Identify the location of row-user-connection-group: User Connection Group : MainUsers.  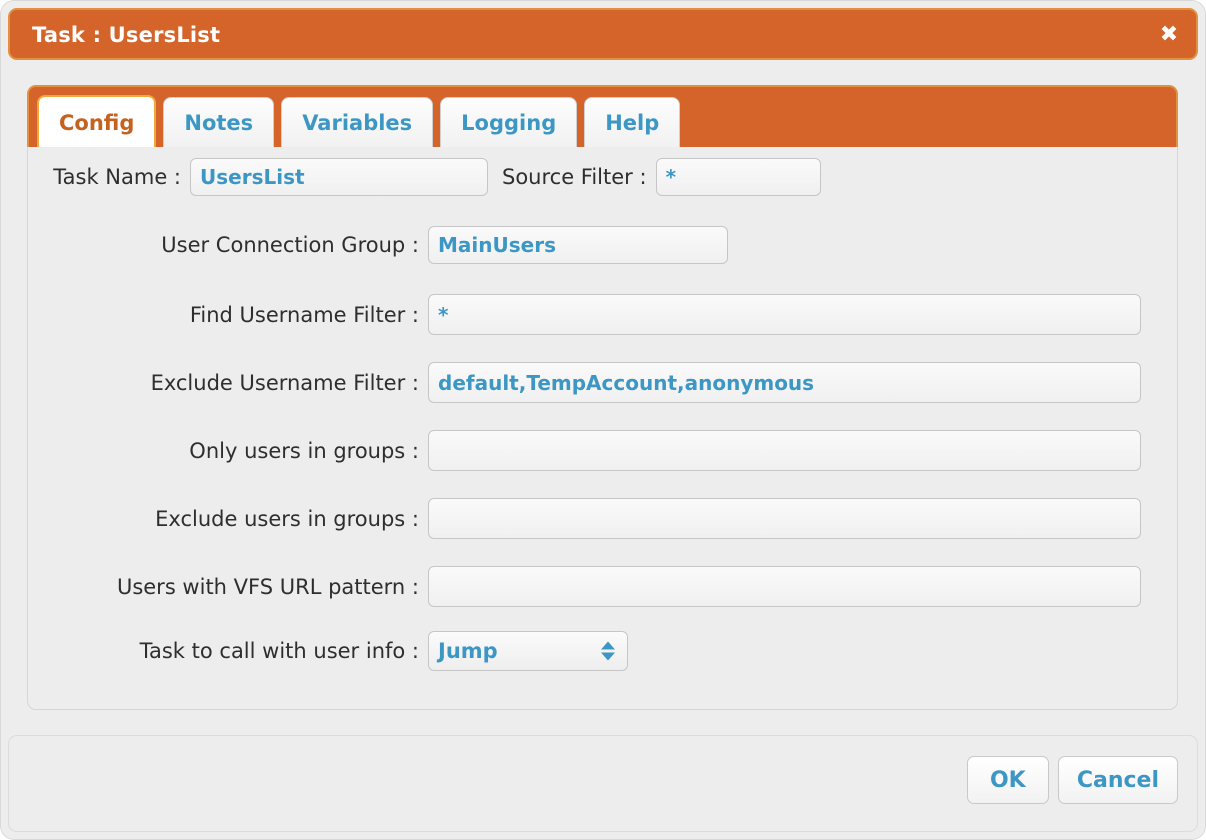
(387, 245).